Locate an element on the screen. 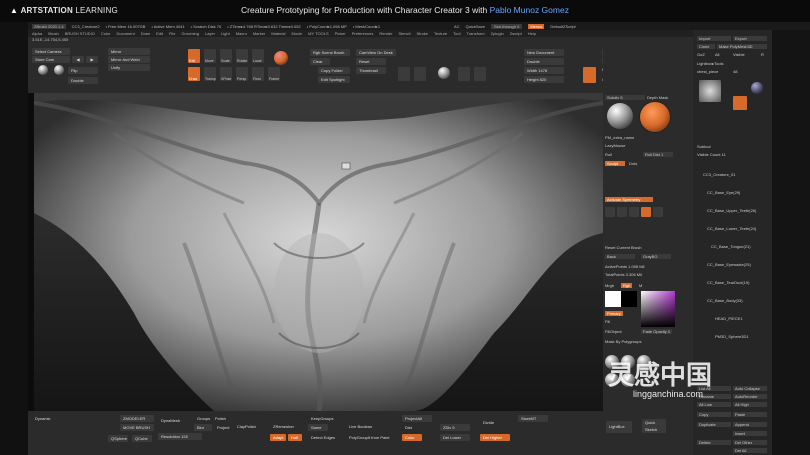  new-document-button: New Document is located at coordinates (544, 52).